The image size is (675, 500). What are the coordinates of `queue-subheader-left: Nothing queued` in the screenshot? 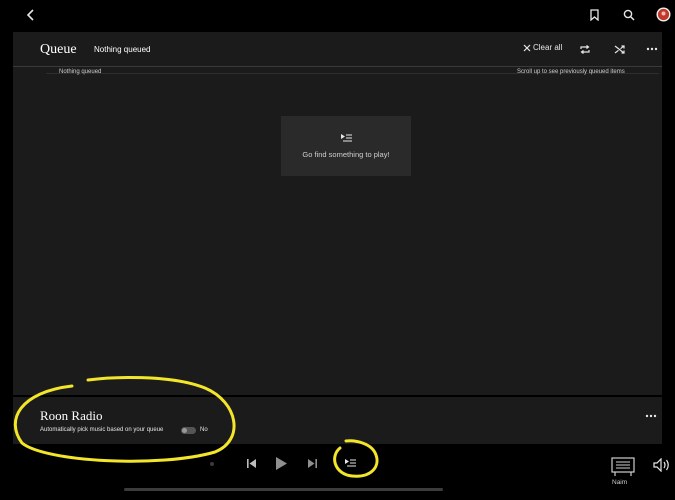 It's located at (80, 72).